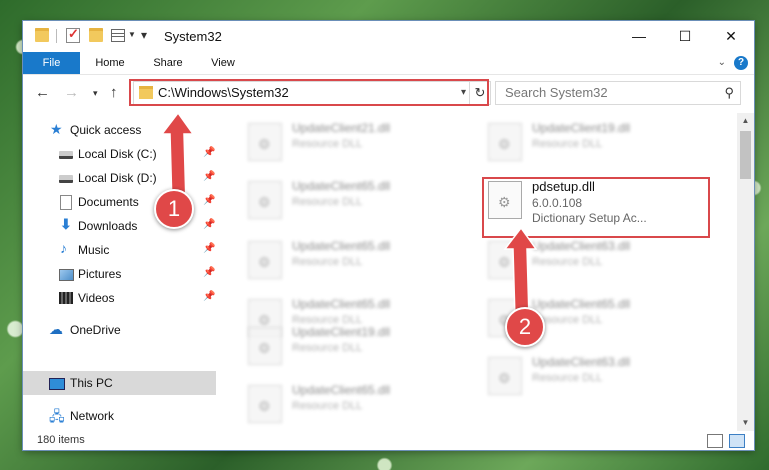  Describe the element at coordinates (174, 209) in the screenshot. I see `step-1-badge: 1` at that location.